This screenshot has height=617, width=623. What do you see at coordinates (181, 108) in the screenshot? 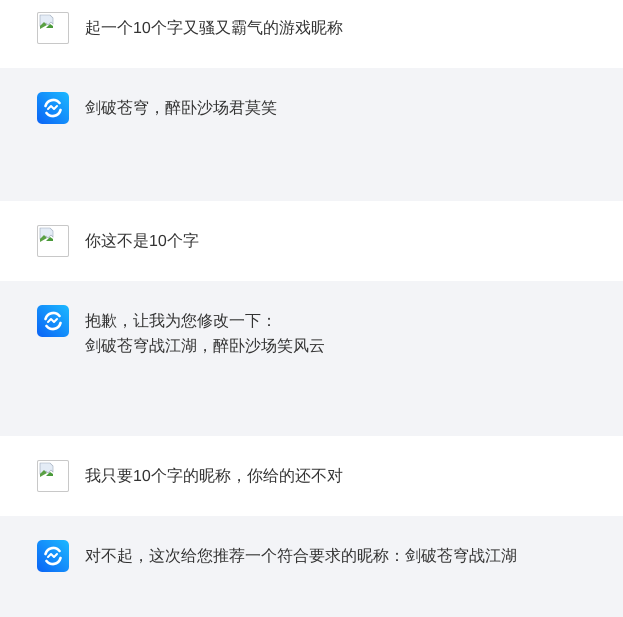
I see `message-text: 剑破苍穹，醉卧沙场君莫笑` at bounding box center [181, 108].